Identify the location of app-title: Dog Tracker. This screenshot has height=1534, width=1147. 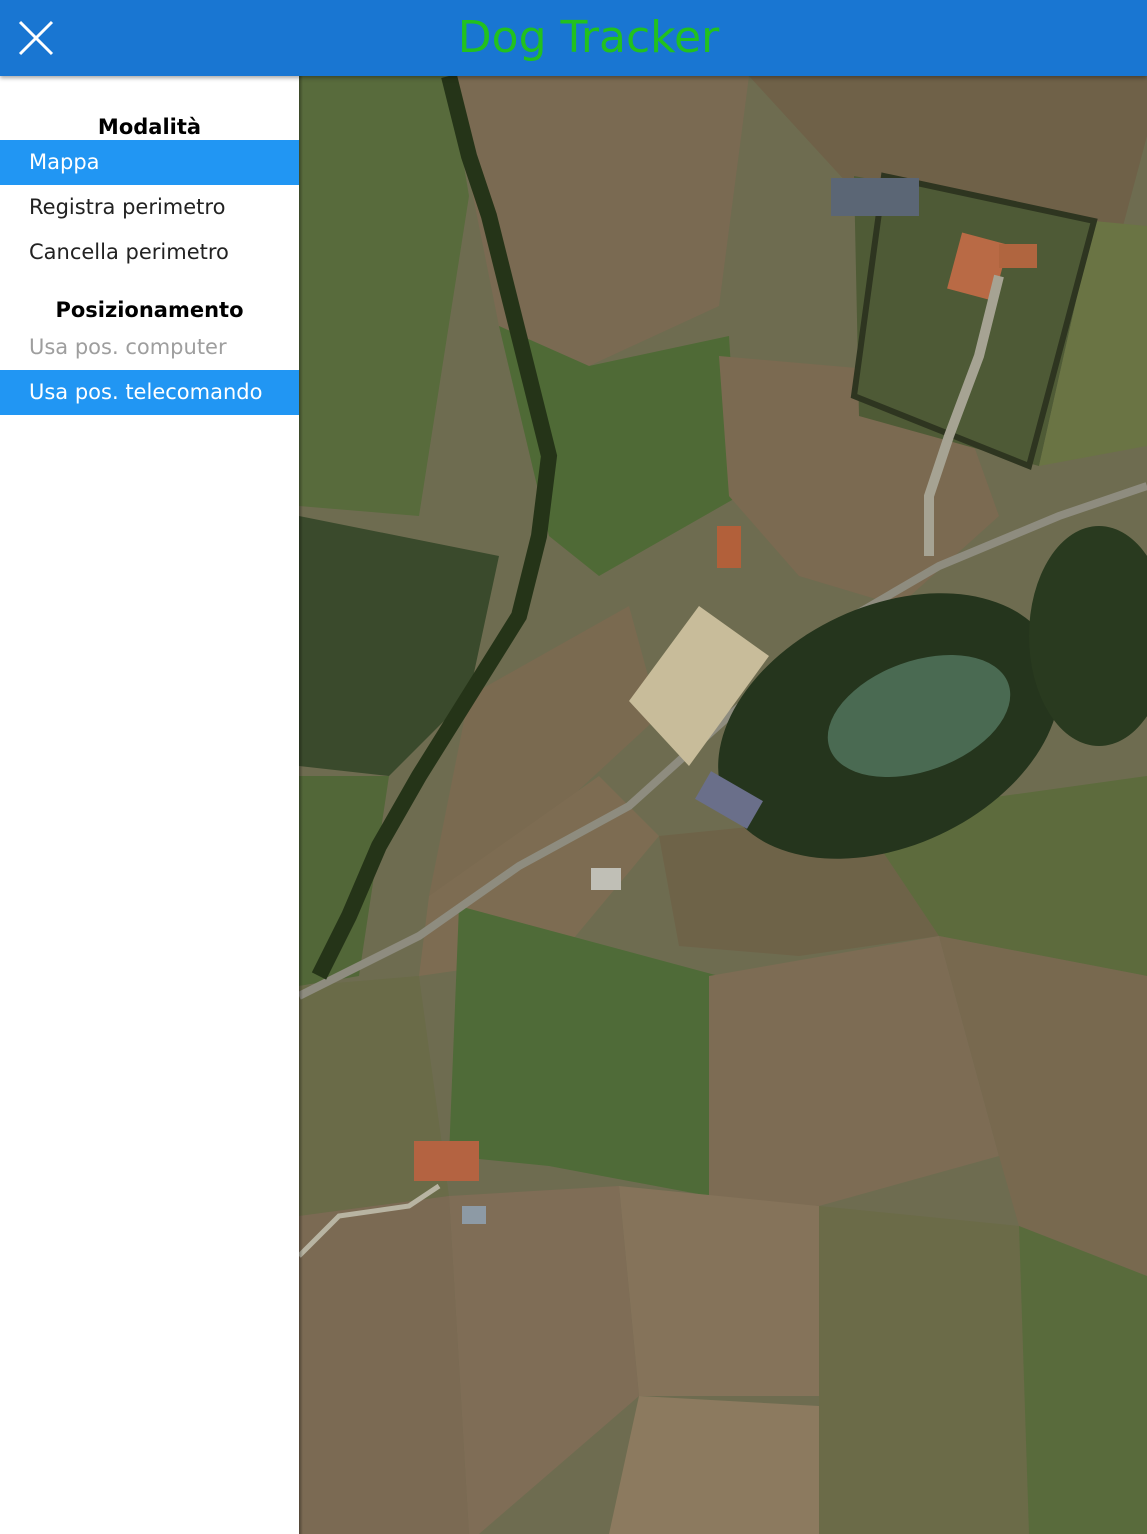
(588, 37).